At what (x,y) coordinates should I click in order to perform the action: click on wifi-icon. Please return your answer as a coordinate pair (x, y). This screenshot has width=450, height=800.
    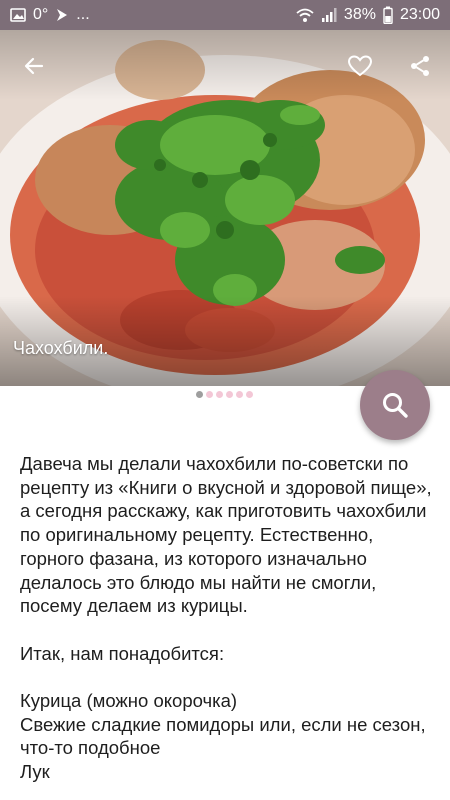
    Looking at the image, I should click on (305, 15).